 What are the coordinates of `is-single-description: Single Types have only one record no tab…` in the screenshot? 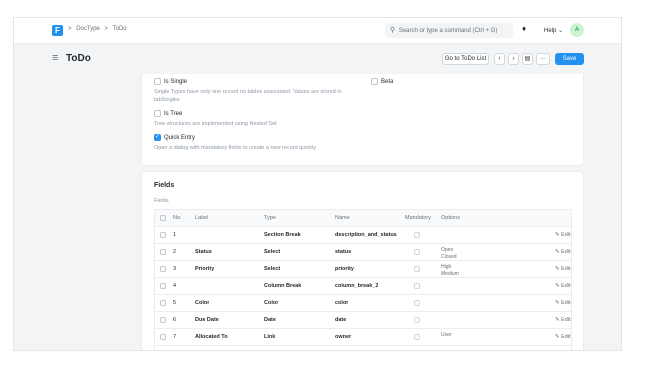 It's located at (248, 96).